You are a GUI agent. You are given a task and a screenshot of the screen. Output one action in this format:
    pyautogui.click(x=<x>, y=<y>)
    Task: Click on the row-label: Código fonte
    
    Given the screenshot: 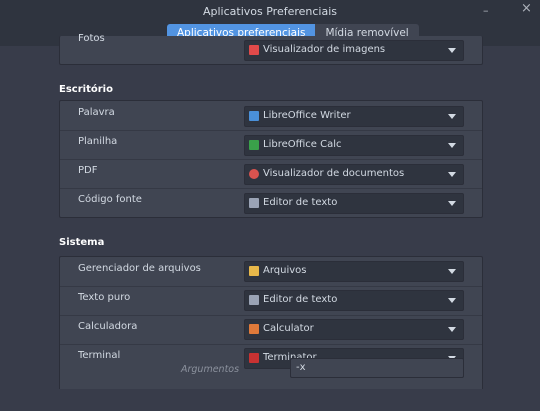 What is the action you would take?
    pyautogui.click(x=110, y=199)
    